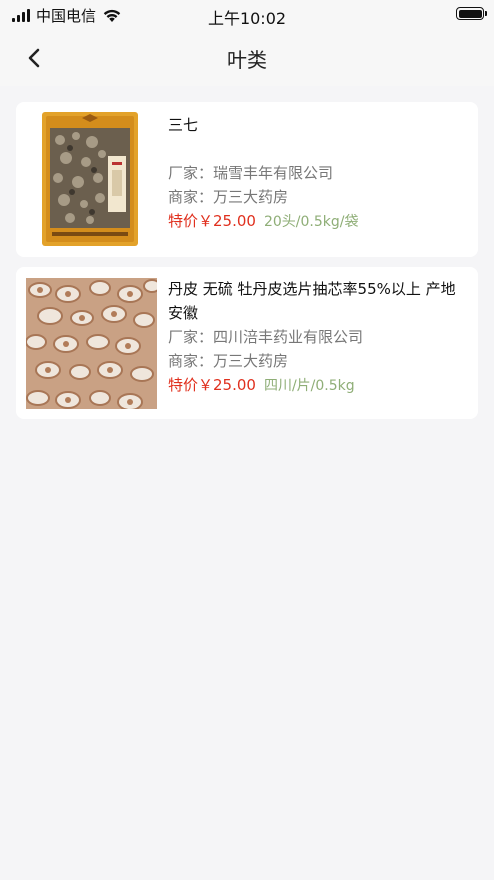 This screenshot has height=880, width=494. I want to click on product-spec: 四川/片/0.5kg, so click(309, 386).